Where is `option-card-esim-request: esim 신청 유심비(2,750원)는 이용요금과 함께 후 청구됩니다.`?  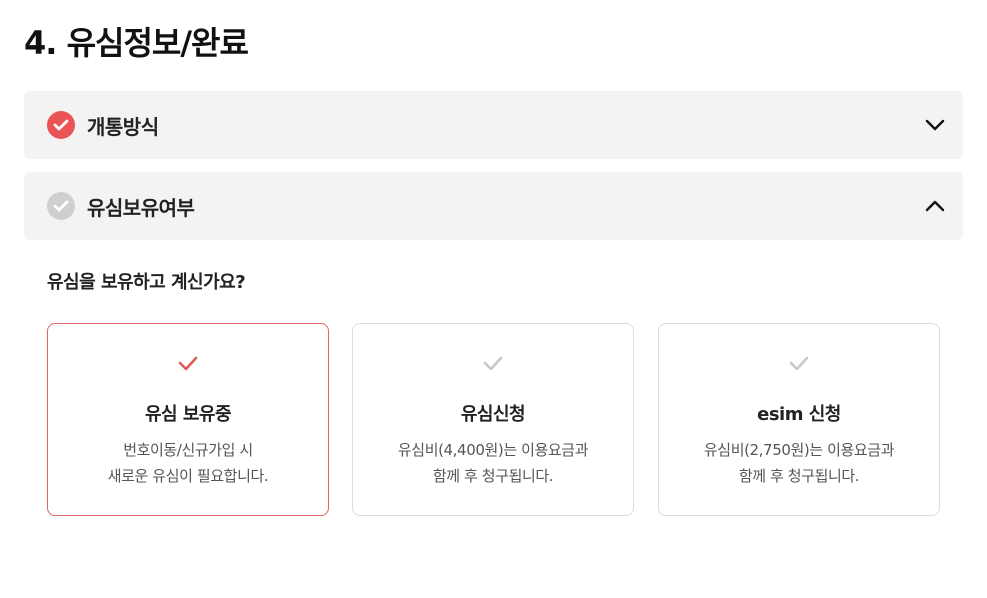
option-card-esim-request: esim 신청 유심비(2,750원)는 이용요금과 함께 후 청구됩니다. is located at coordinates (799, 419).